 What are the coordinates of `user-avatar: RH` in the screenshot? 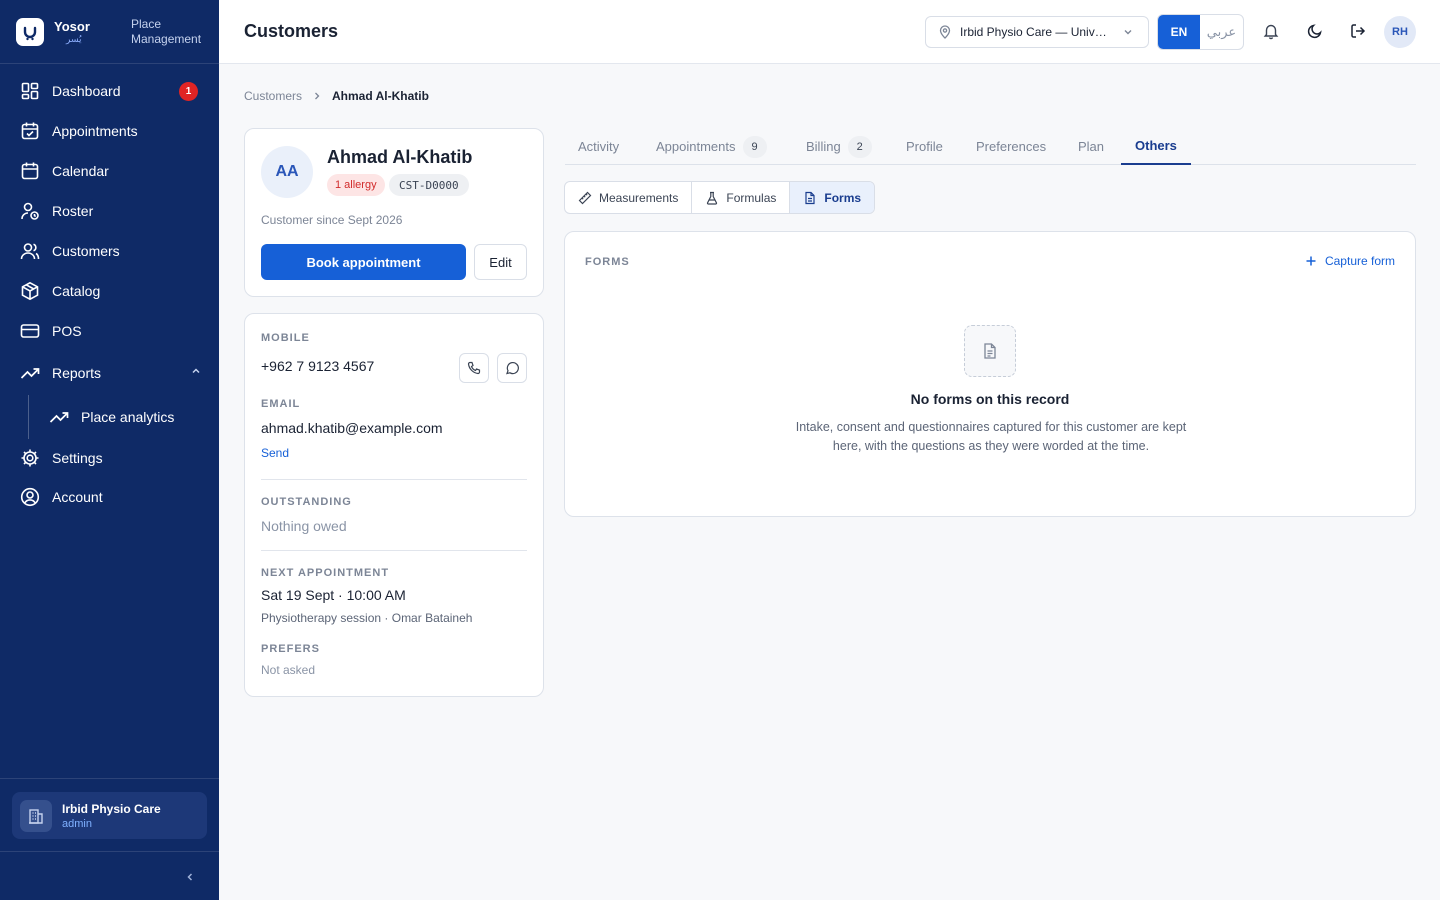 It's located at (1400, 32).